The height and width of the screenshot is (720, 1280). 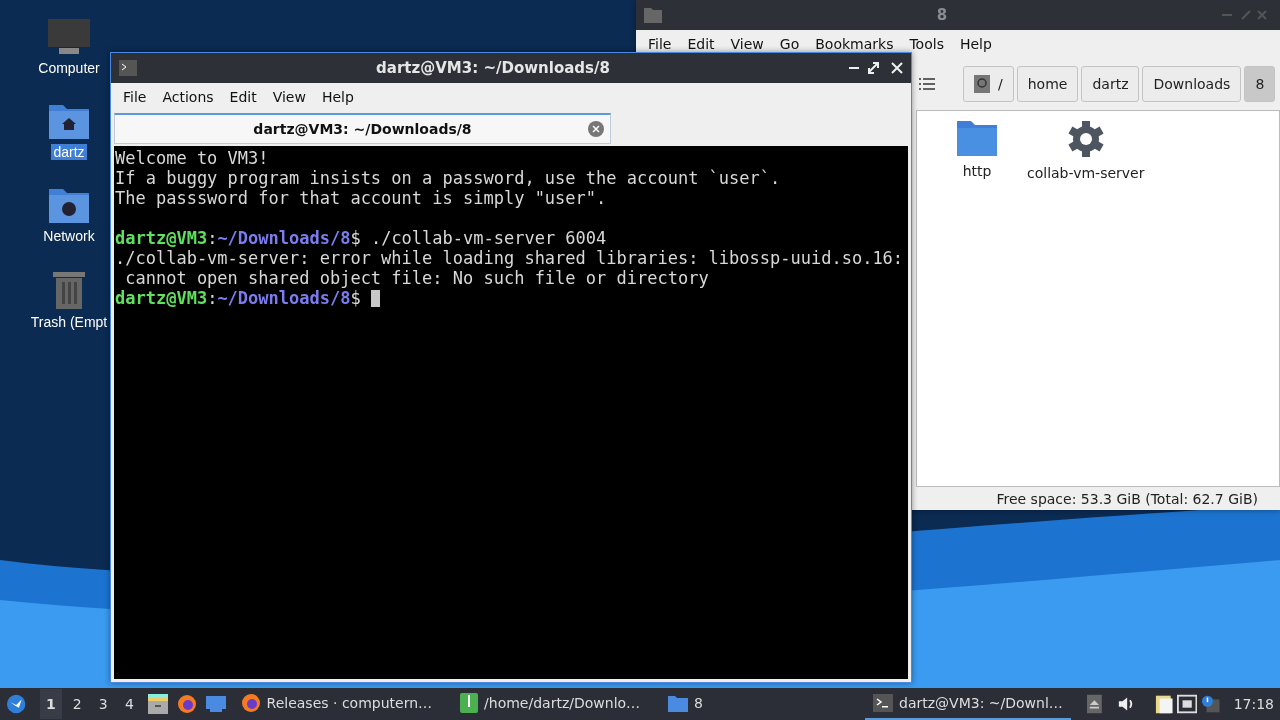 I want to click on window-title: 8, so click(x=942, y=15).